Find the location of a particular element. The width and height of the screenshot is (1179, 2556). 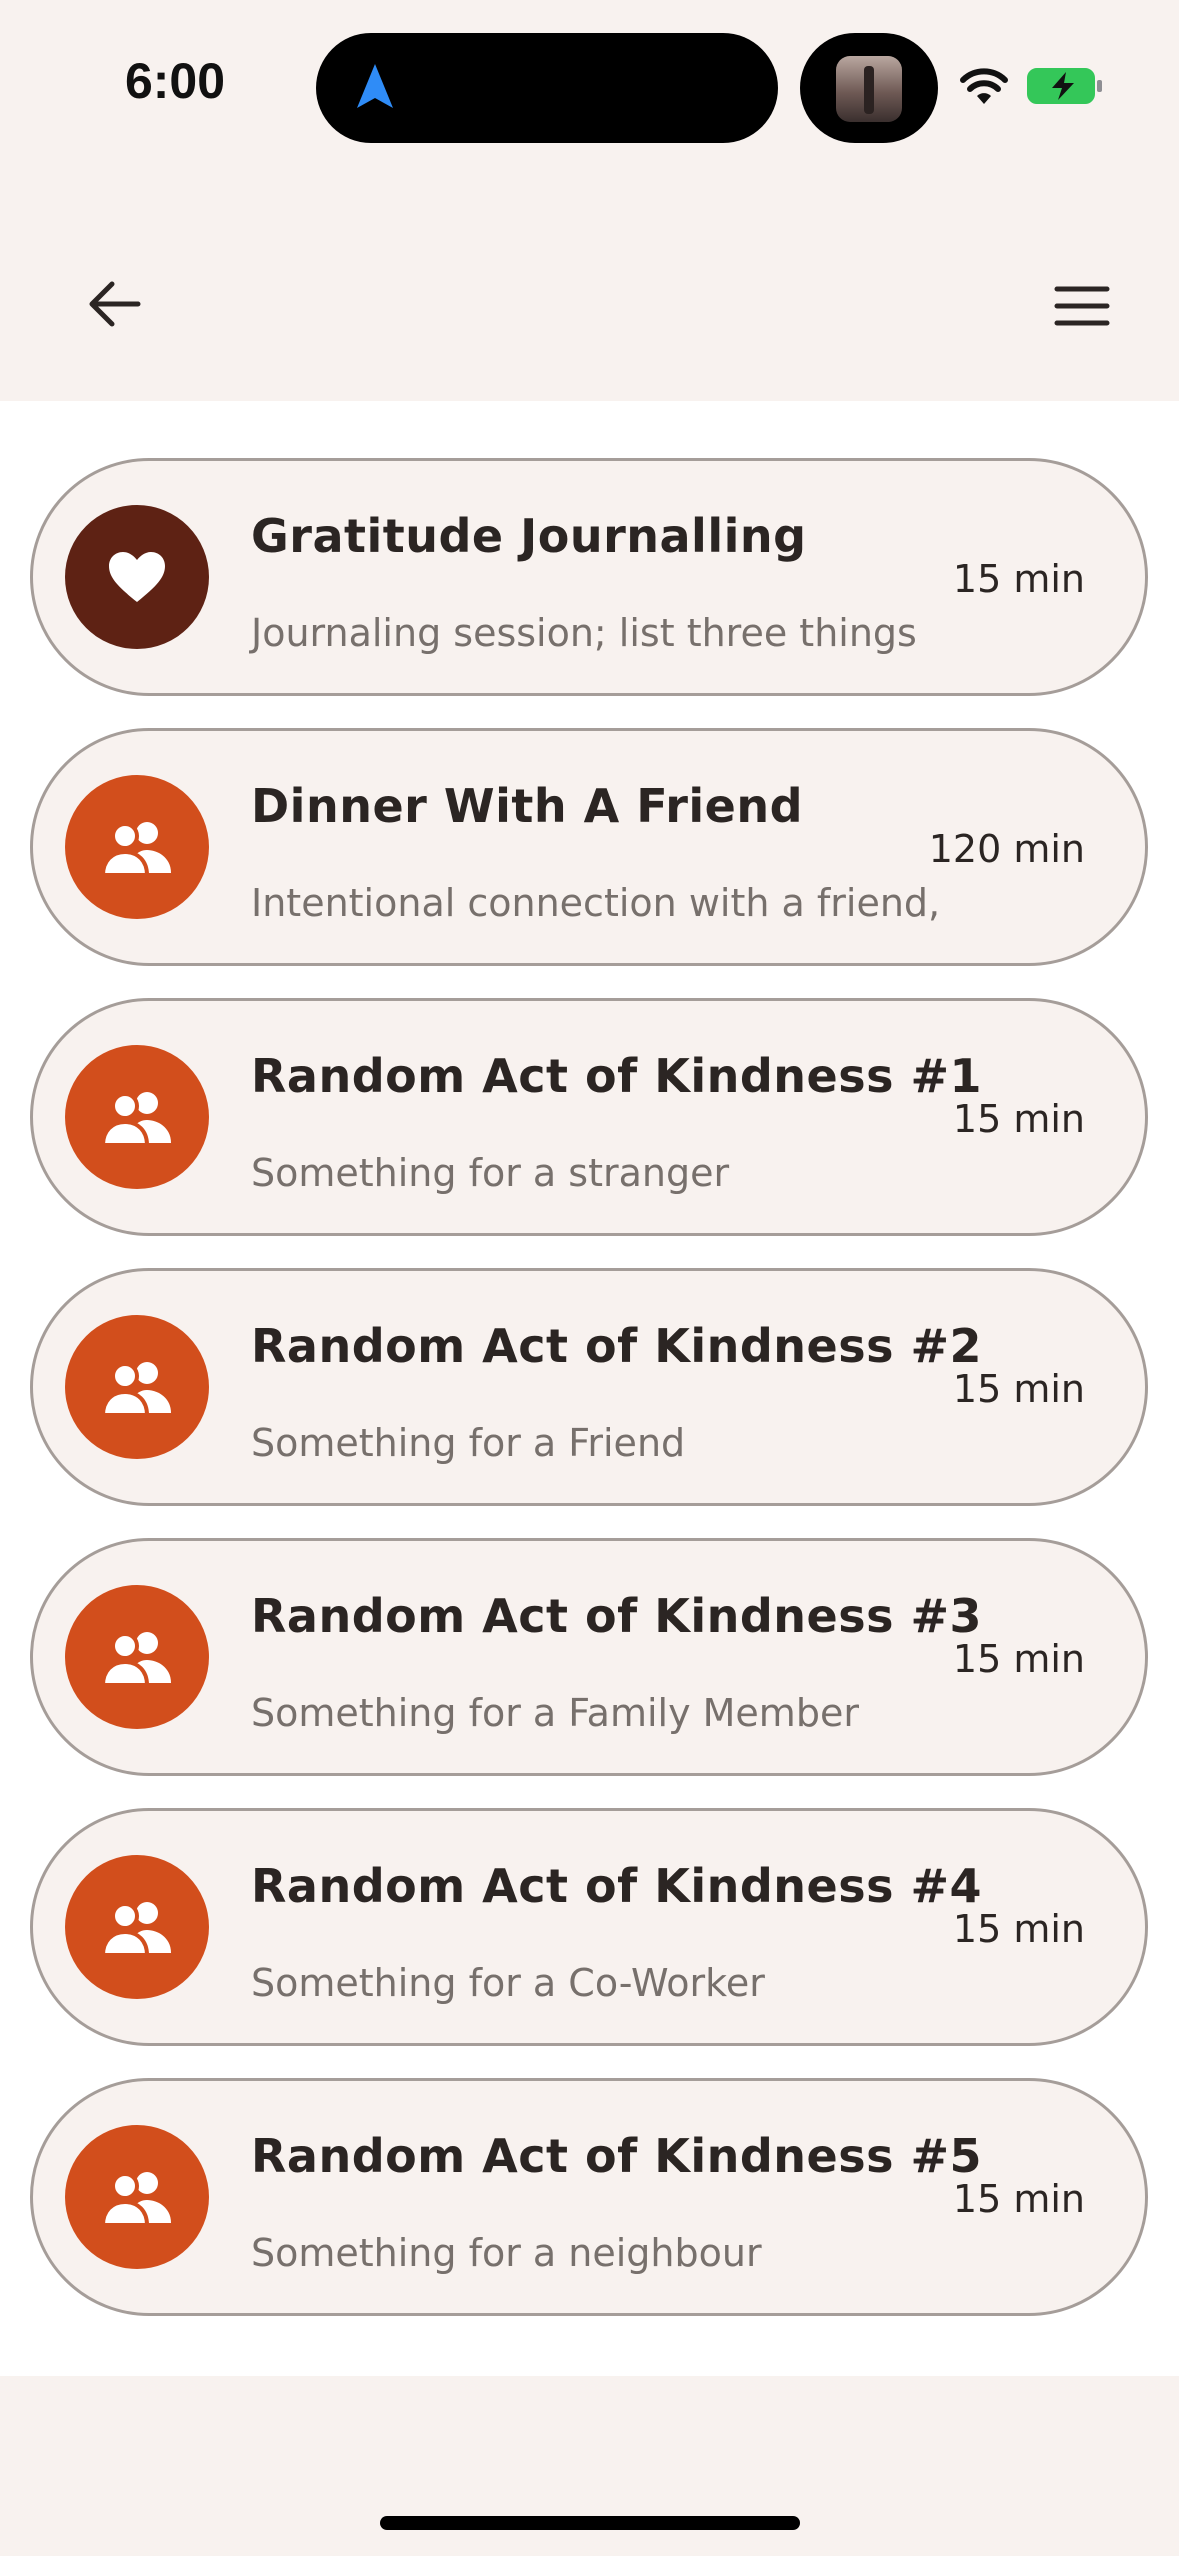

back-button is located at coordinates (114, 304).